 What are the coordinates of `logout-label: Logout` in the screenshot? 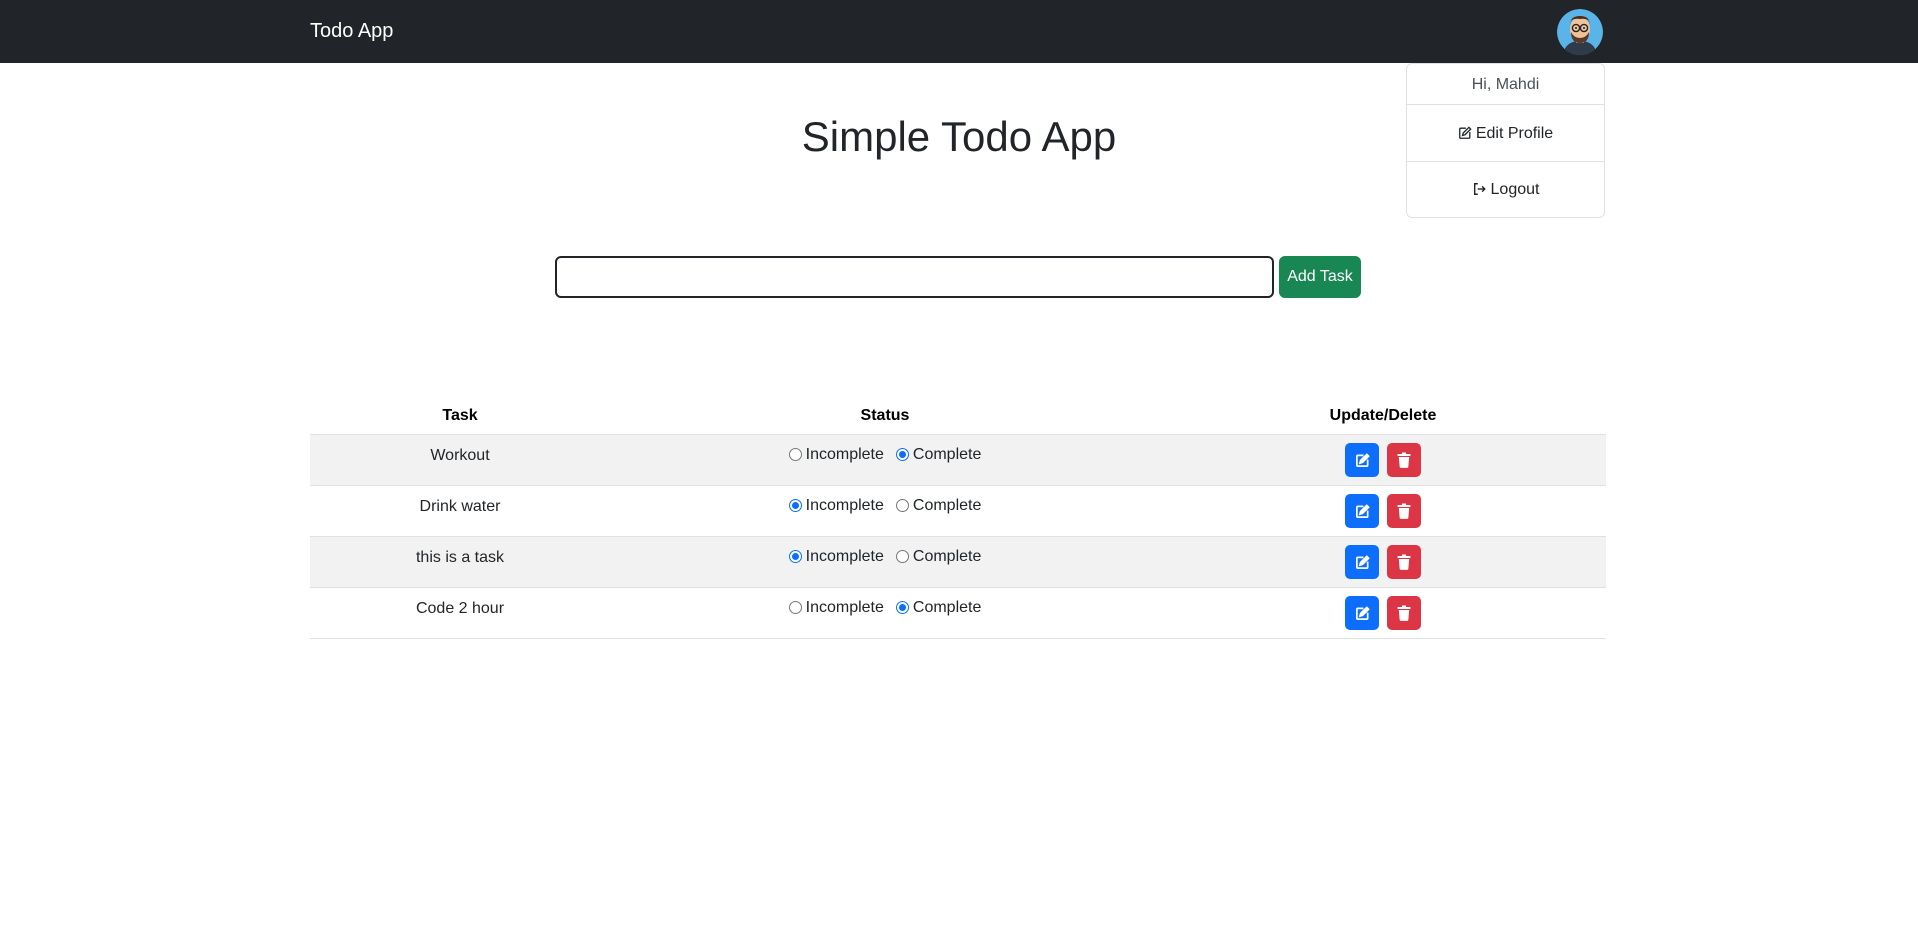 It's located at (1515, 189).